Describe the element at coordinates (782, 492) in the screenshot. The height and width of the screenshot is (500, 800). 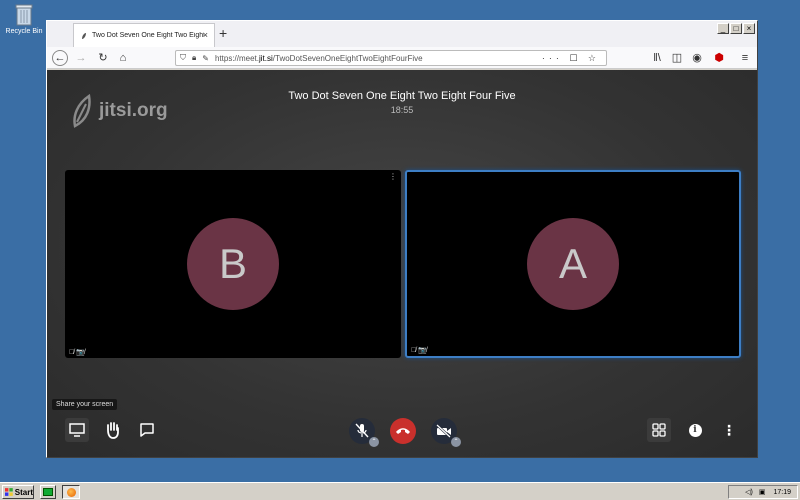
I see `clock: 17:19` at that location.